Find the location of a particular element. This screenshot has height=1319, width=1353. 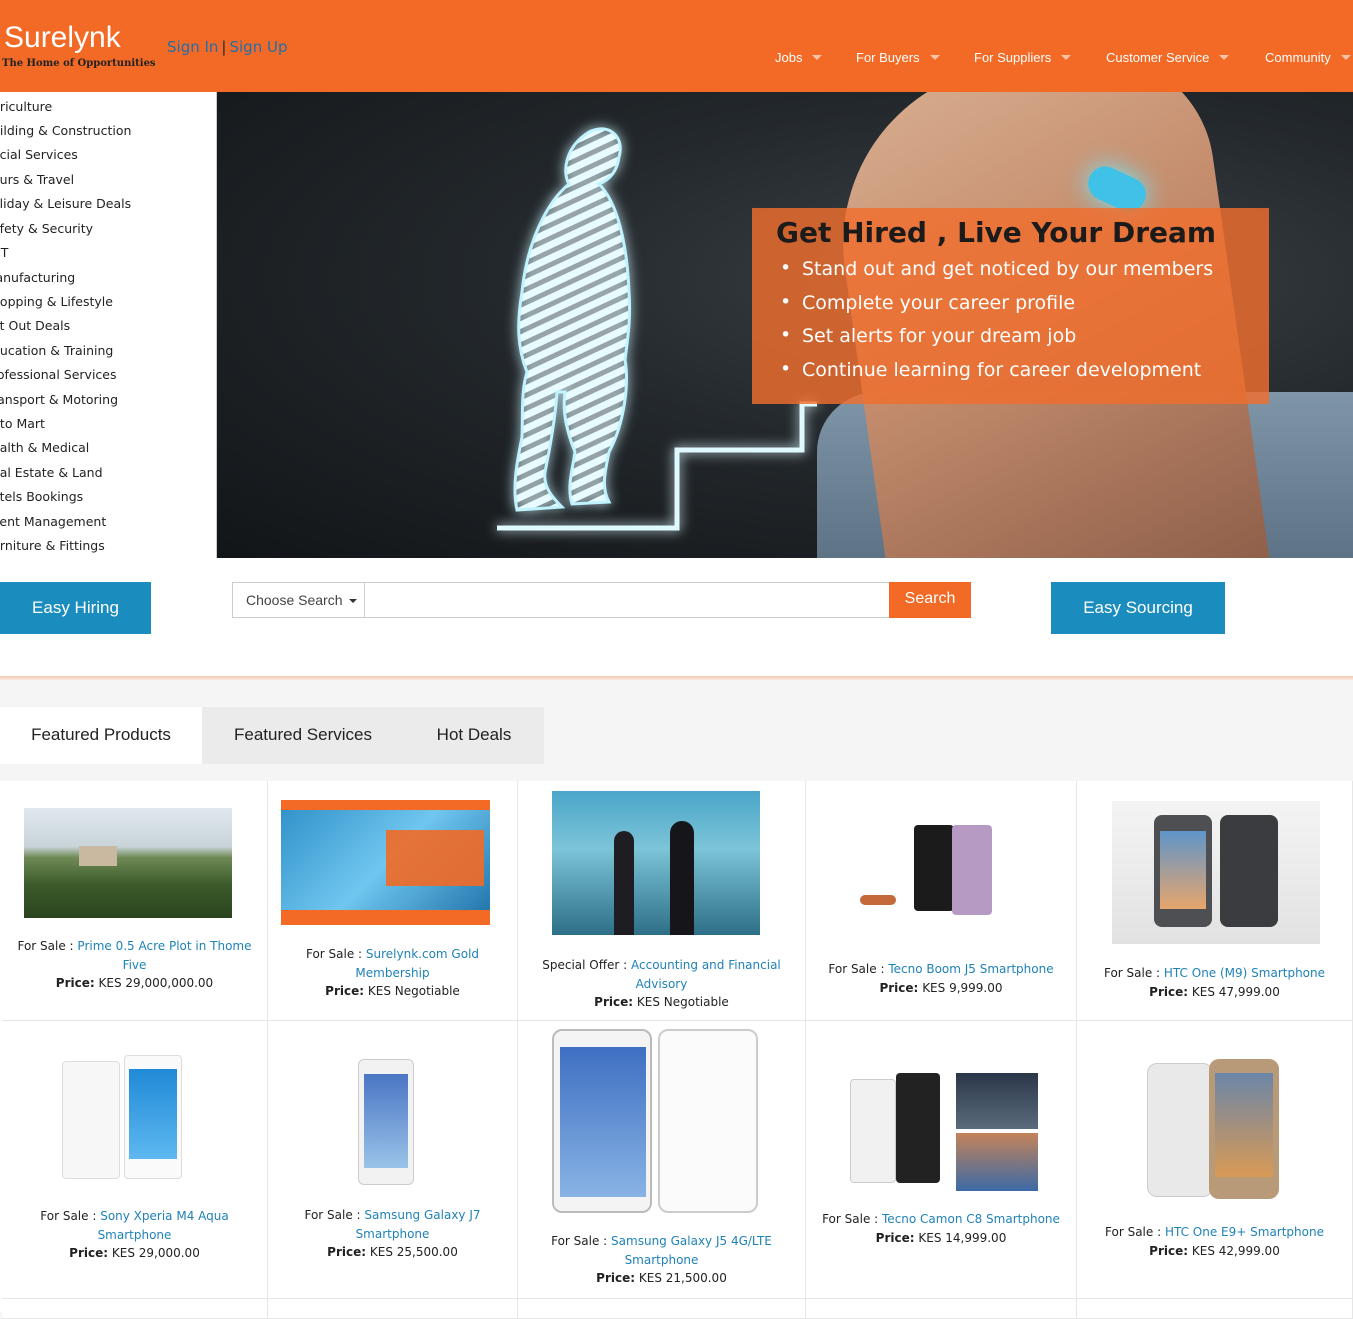

product-link: HTC One (M9) Smartphone is located at coordinates (1244, 973).